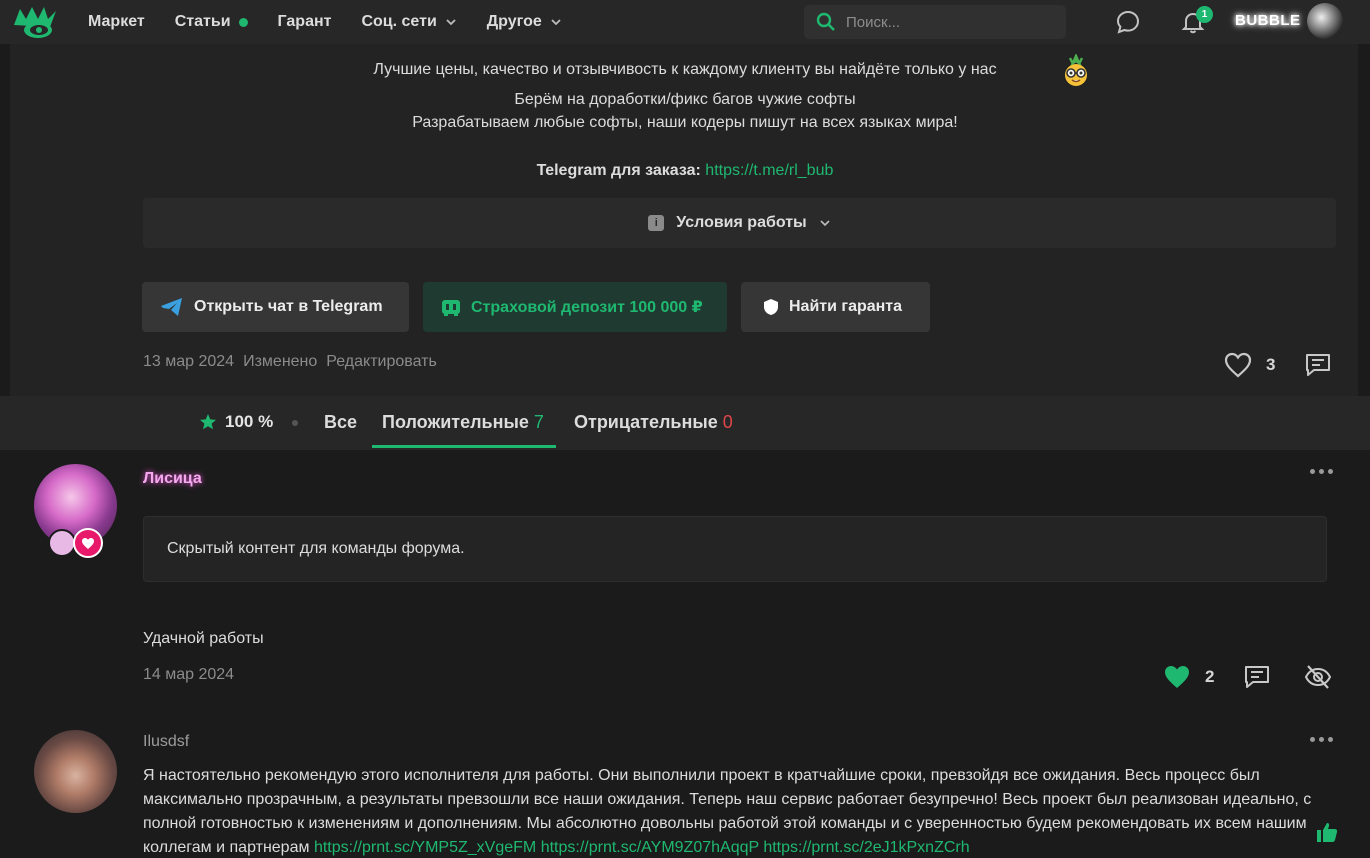  What do you see at coordinates (1128, 22) in the screenshot?
I see `chat-bubble-icon` at bounding box center [1128, 22].